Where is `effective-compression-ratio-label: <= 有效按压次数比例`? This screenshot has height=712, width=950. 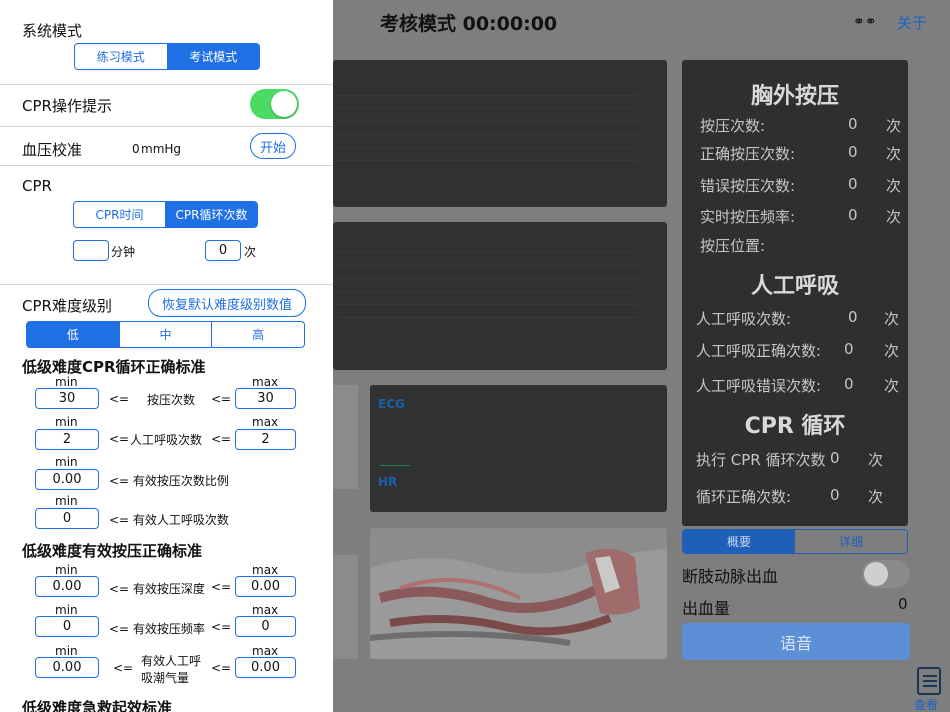
effective-compression-ratio-label: <= 有效按压次数比例 is located at coordinates (169, 481).